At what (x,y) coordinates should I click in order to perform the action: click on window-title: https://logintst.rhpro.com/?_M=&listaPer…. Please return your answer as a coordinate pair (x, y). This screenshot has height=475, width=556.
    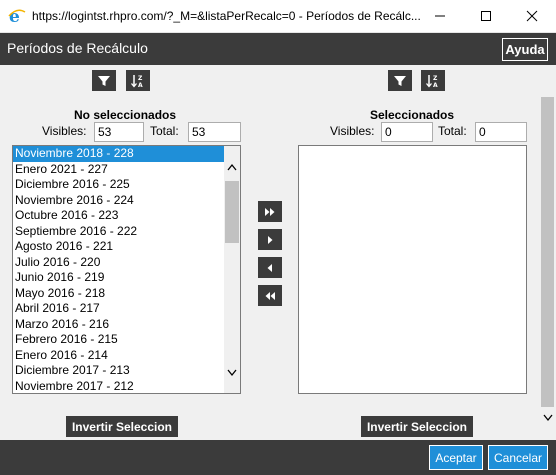
    Looking at the image, I should click on (226, 16).